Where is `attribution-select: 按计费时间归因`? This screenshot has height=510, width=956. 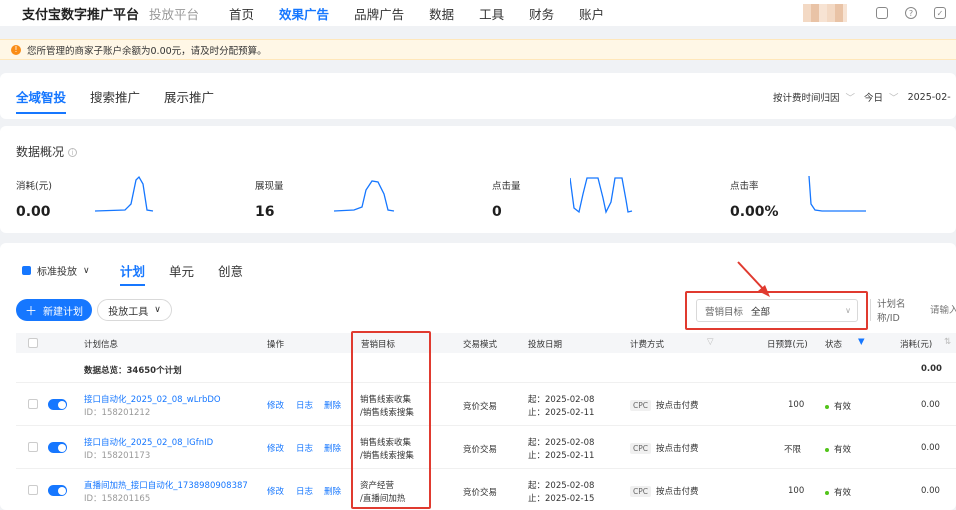
attribution-select: 按计费时间归因 is located at coordinates (806, 97).